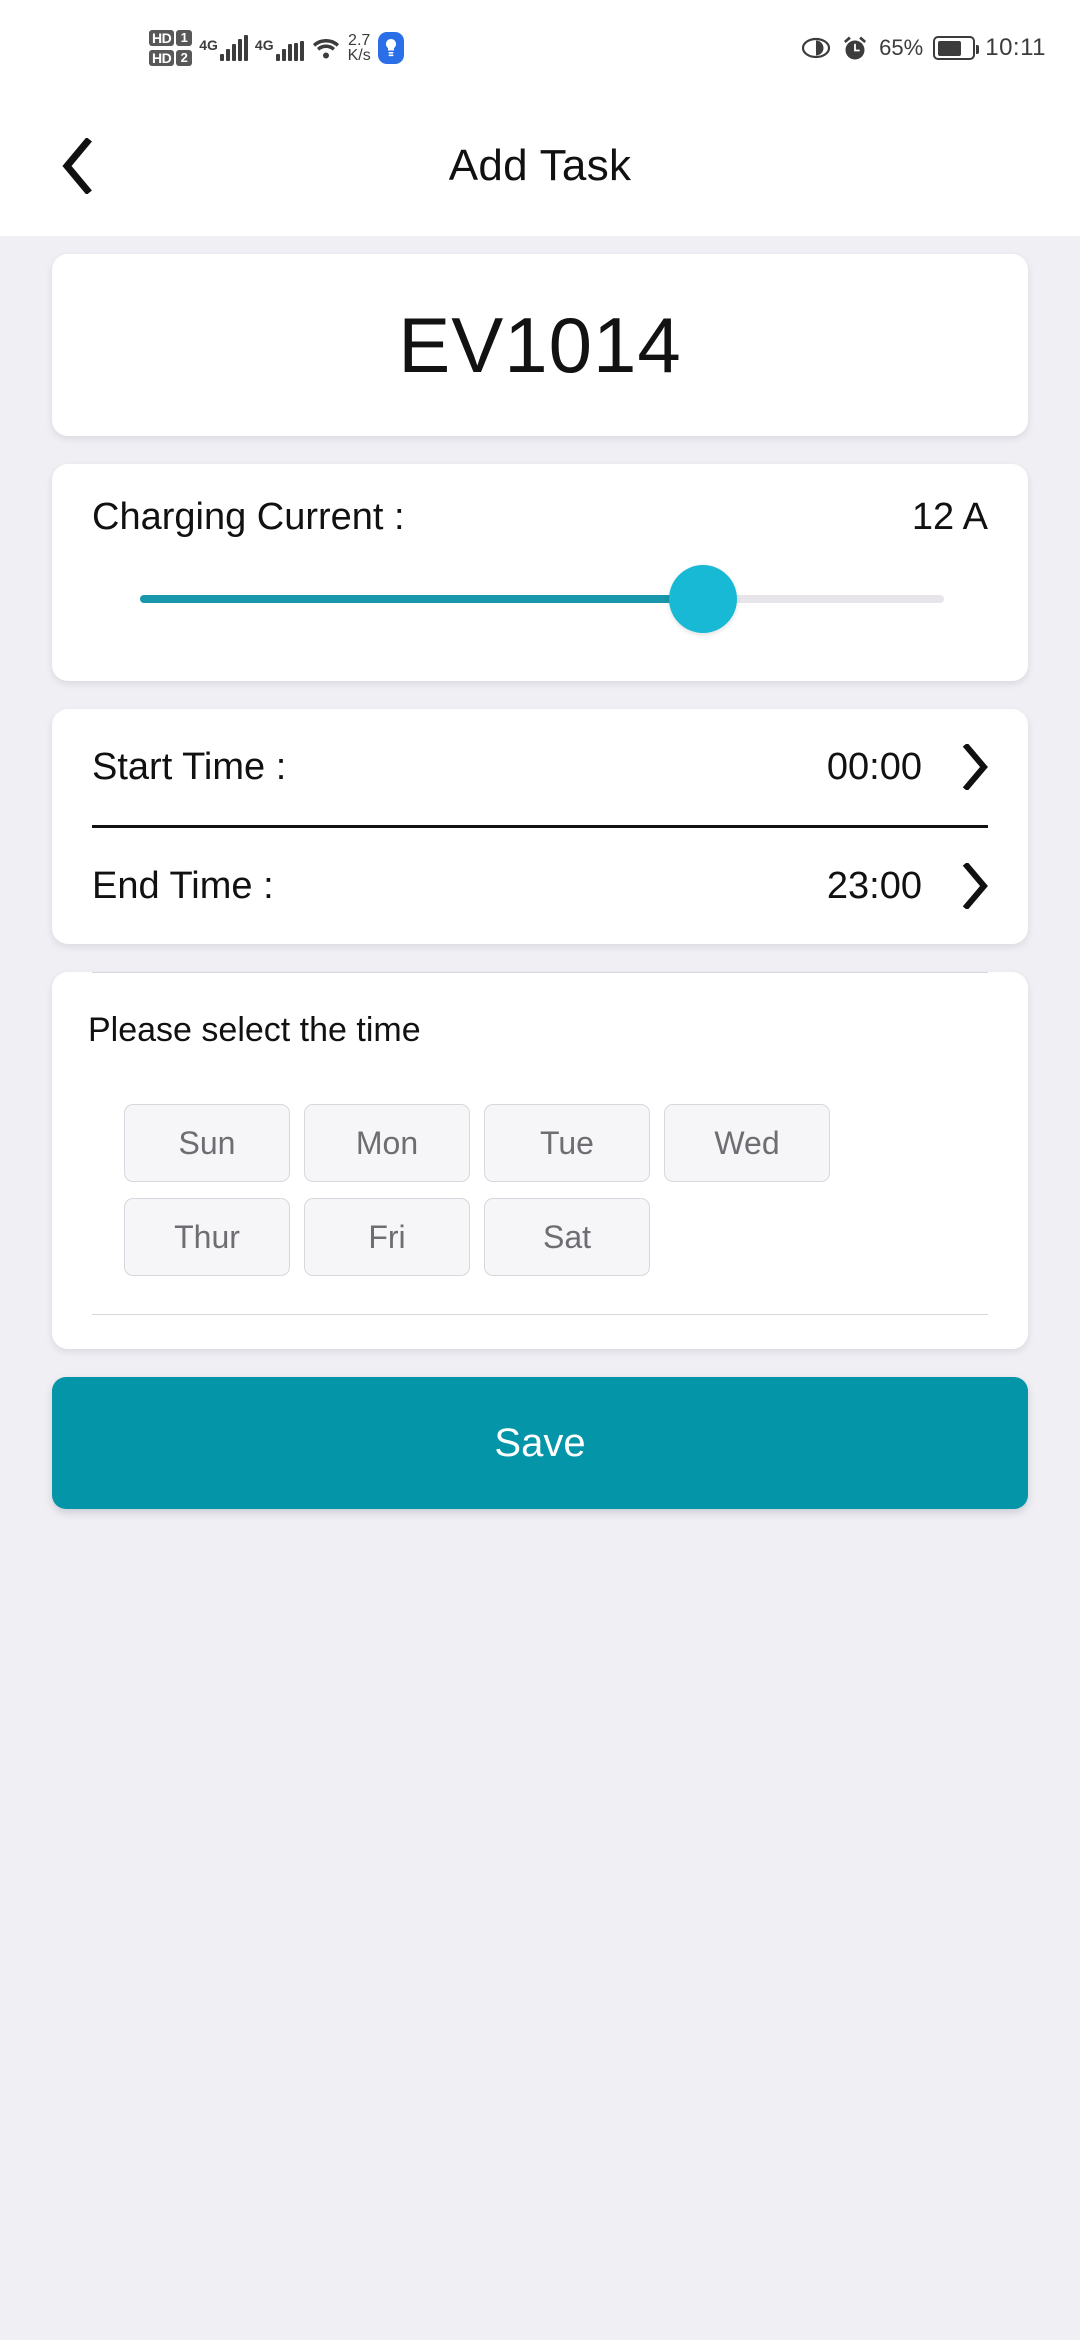  I want to click on battery-fill, so click(949, 48).